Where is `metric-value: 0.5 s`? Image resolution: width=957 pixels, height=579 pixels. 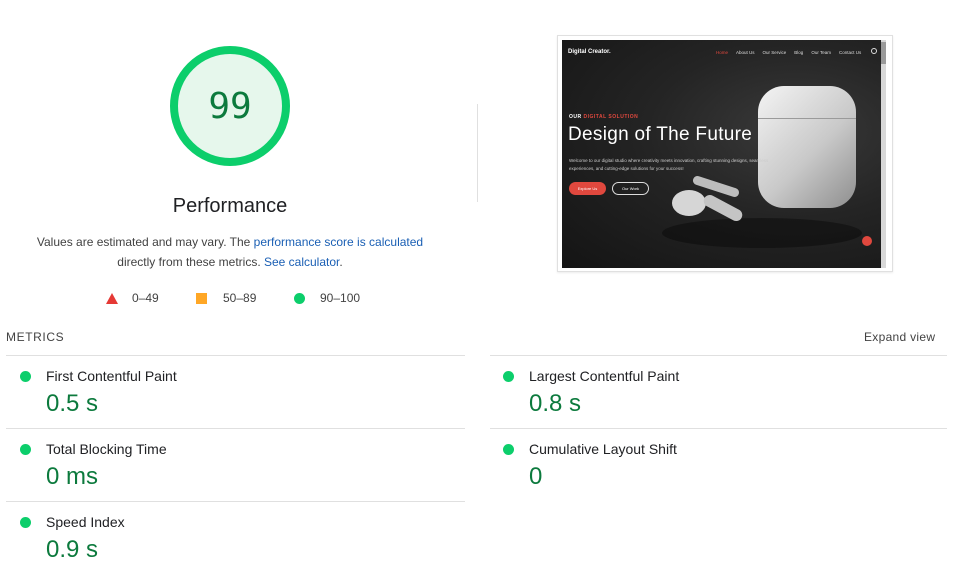 metric-value: 0.5 s is located at coordinates (72, 403).